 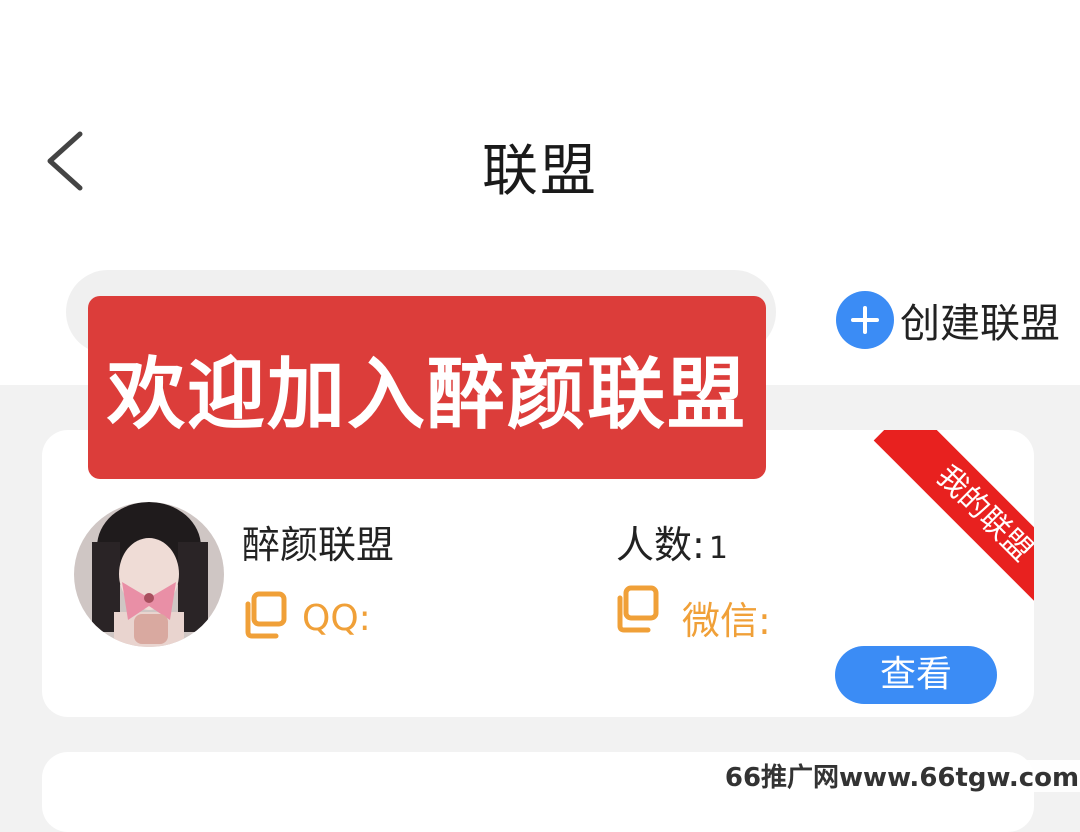 I want to click on ribbon-label: 我的联盟, so click(x=953, y=527).